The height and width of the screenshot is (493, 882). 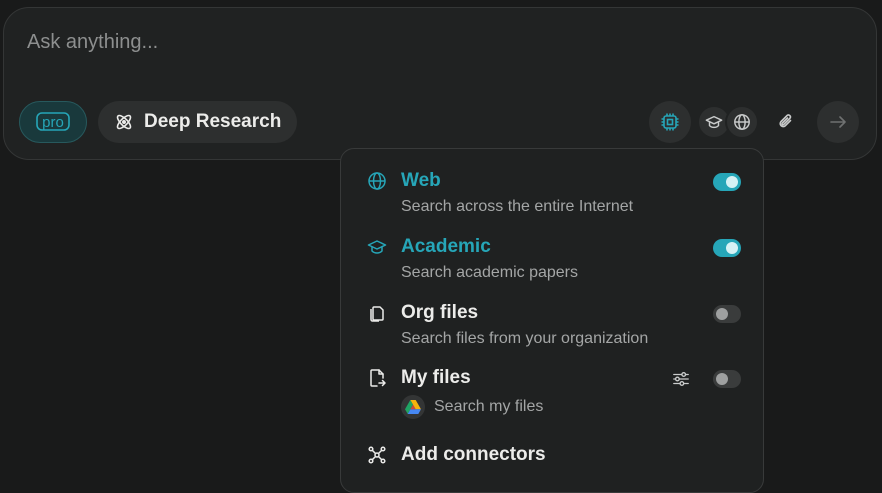 I want to click on source-description: Search files from your organization, so click(x=525, y=338).